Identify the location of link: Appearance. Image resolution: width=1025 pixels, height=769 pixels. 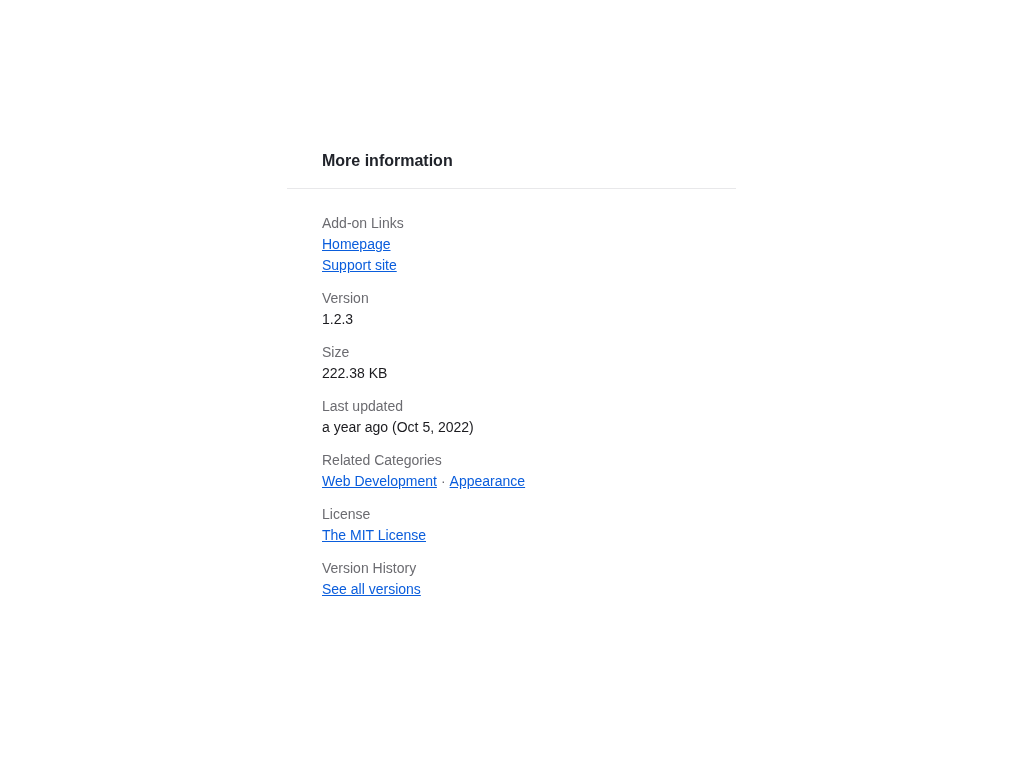
(487, 481).